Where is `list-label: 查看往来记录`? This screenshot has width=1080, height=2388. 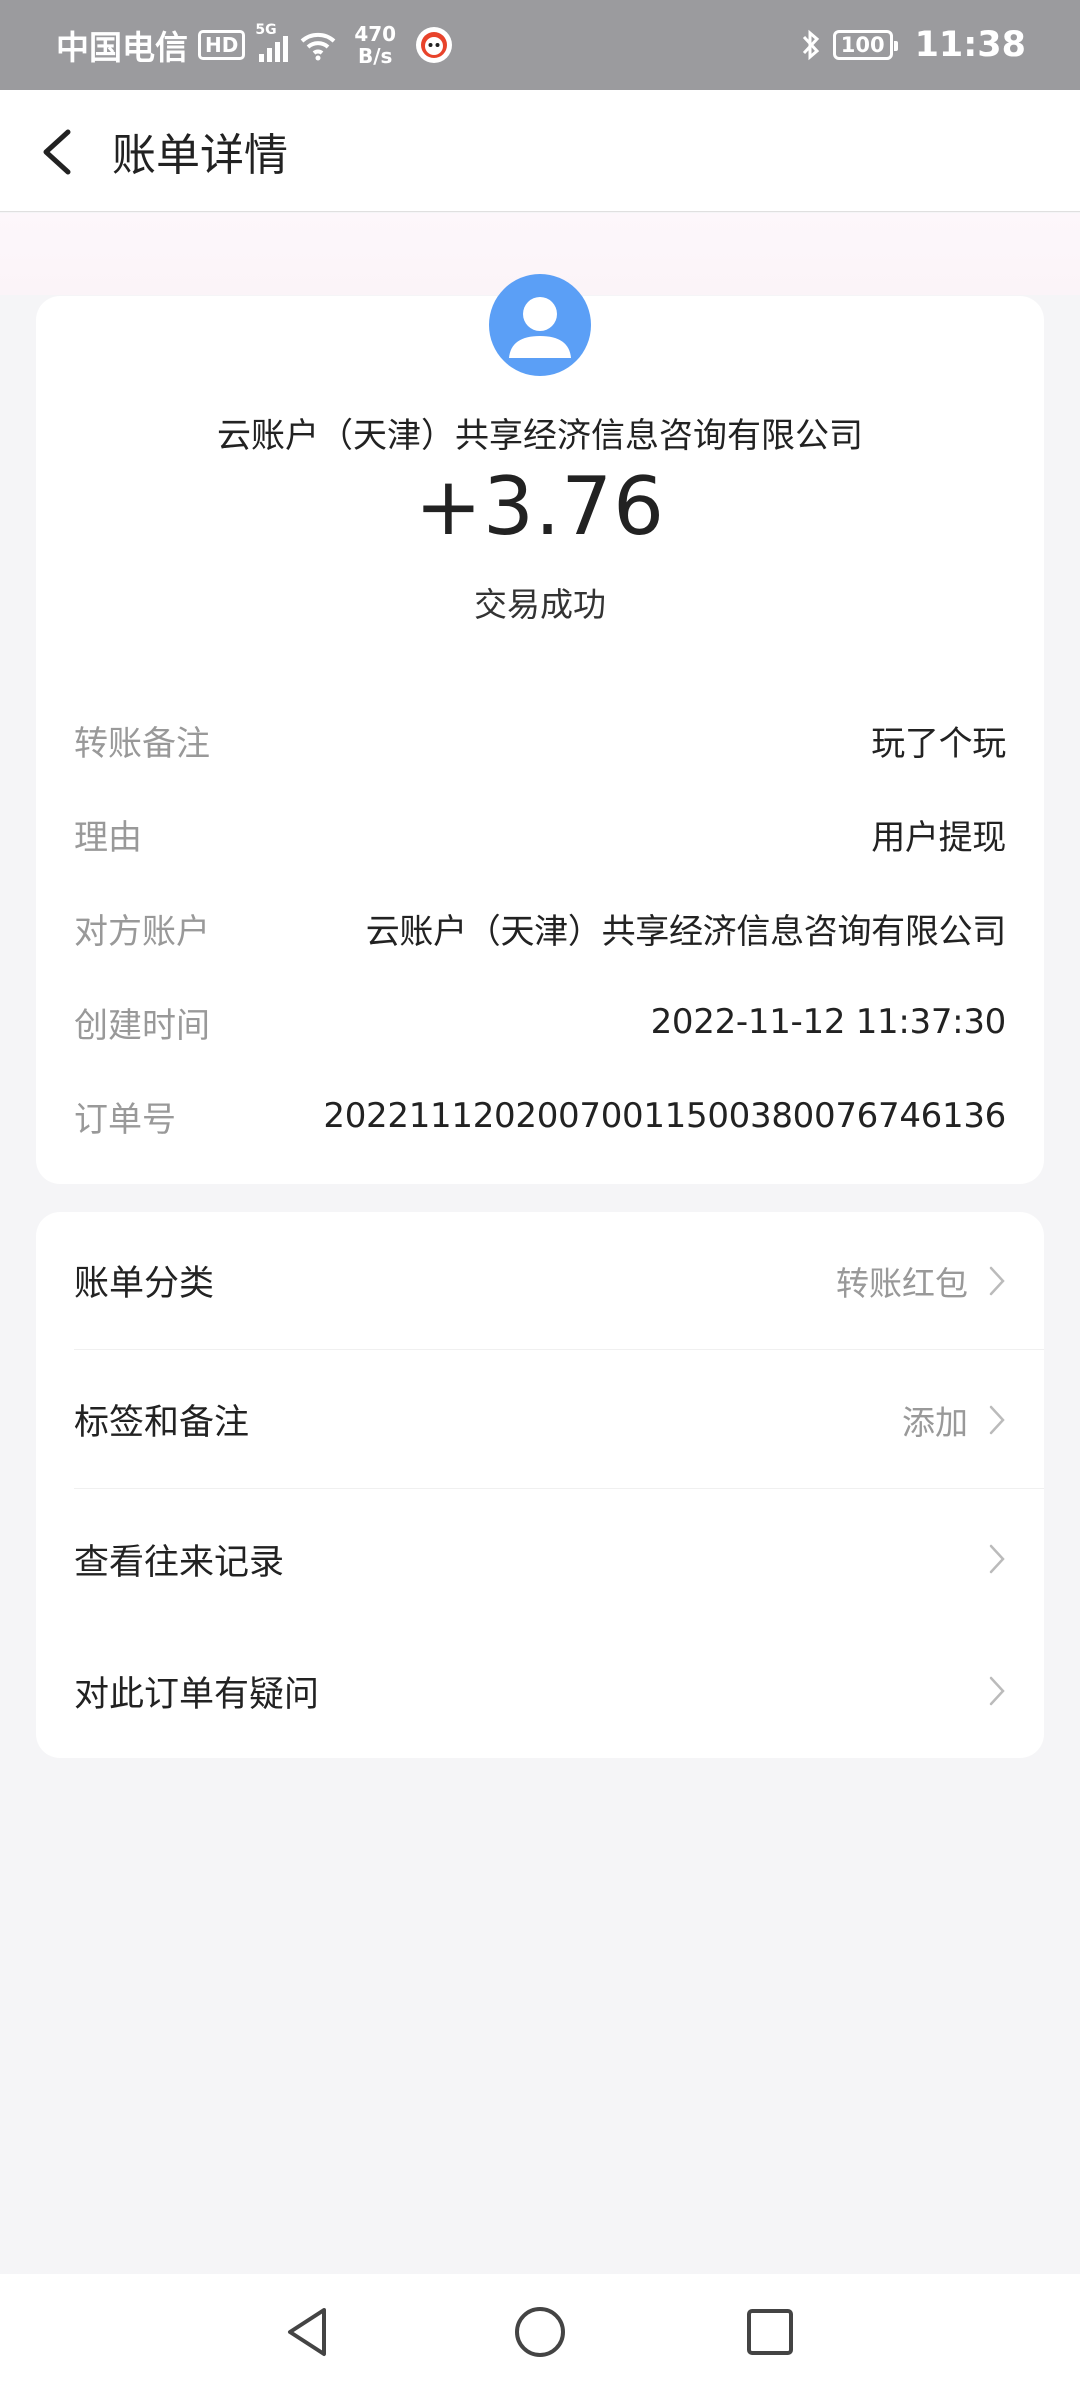 list-label: 查看往来记录 is located at coordinates (179, 1562).